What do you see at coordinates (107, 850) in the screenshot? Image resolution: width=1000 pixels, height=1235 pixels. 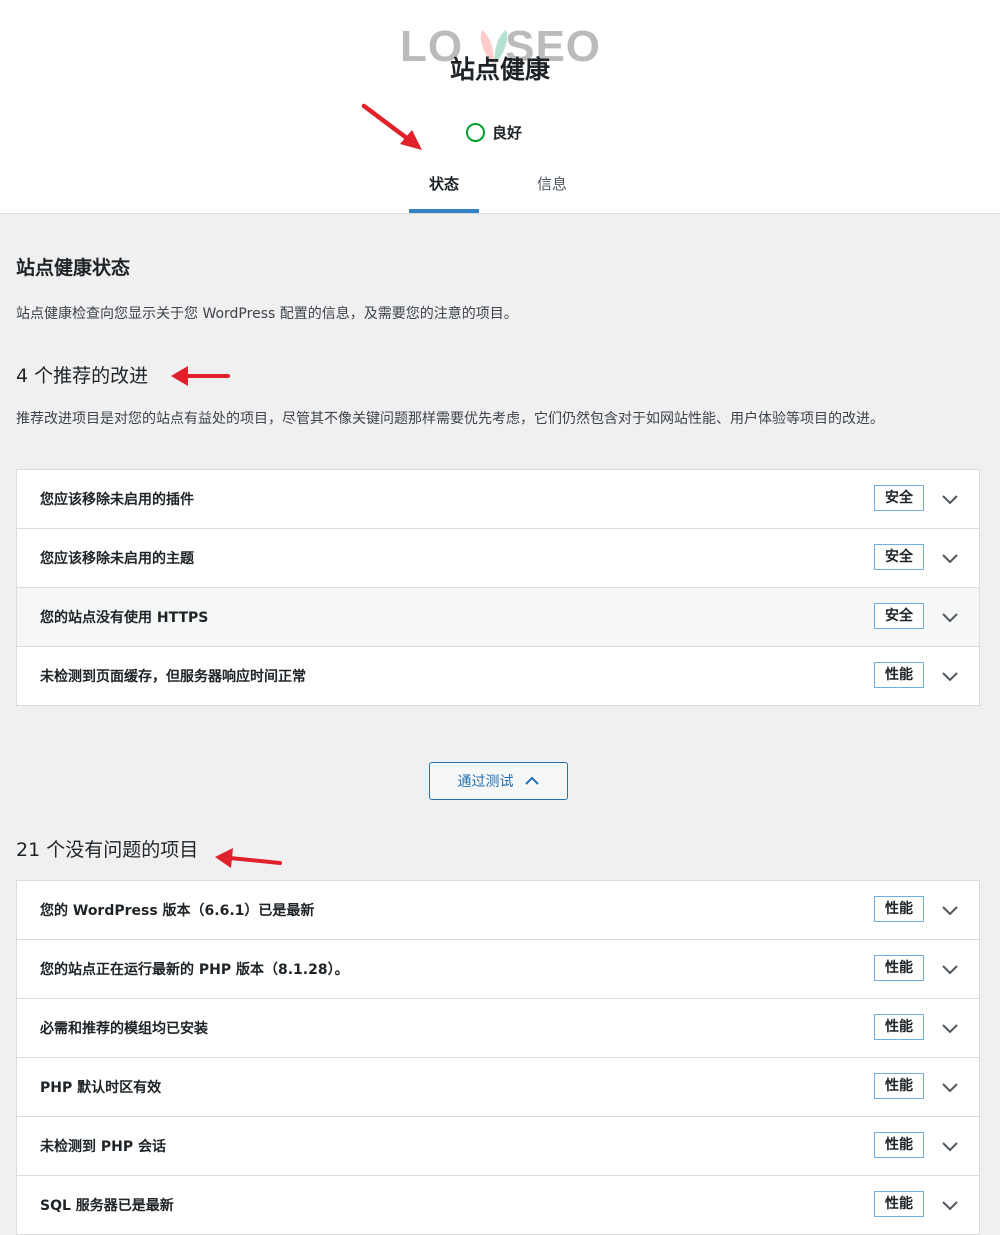 I see `passed-items-heading: 21 个没有问题的项目` at bounding box center [107, 850].